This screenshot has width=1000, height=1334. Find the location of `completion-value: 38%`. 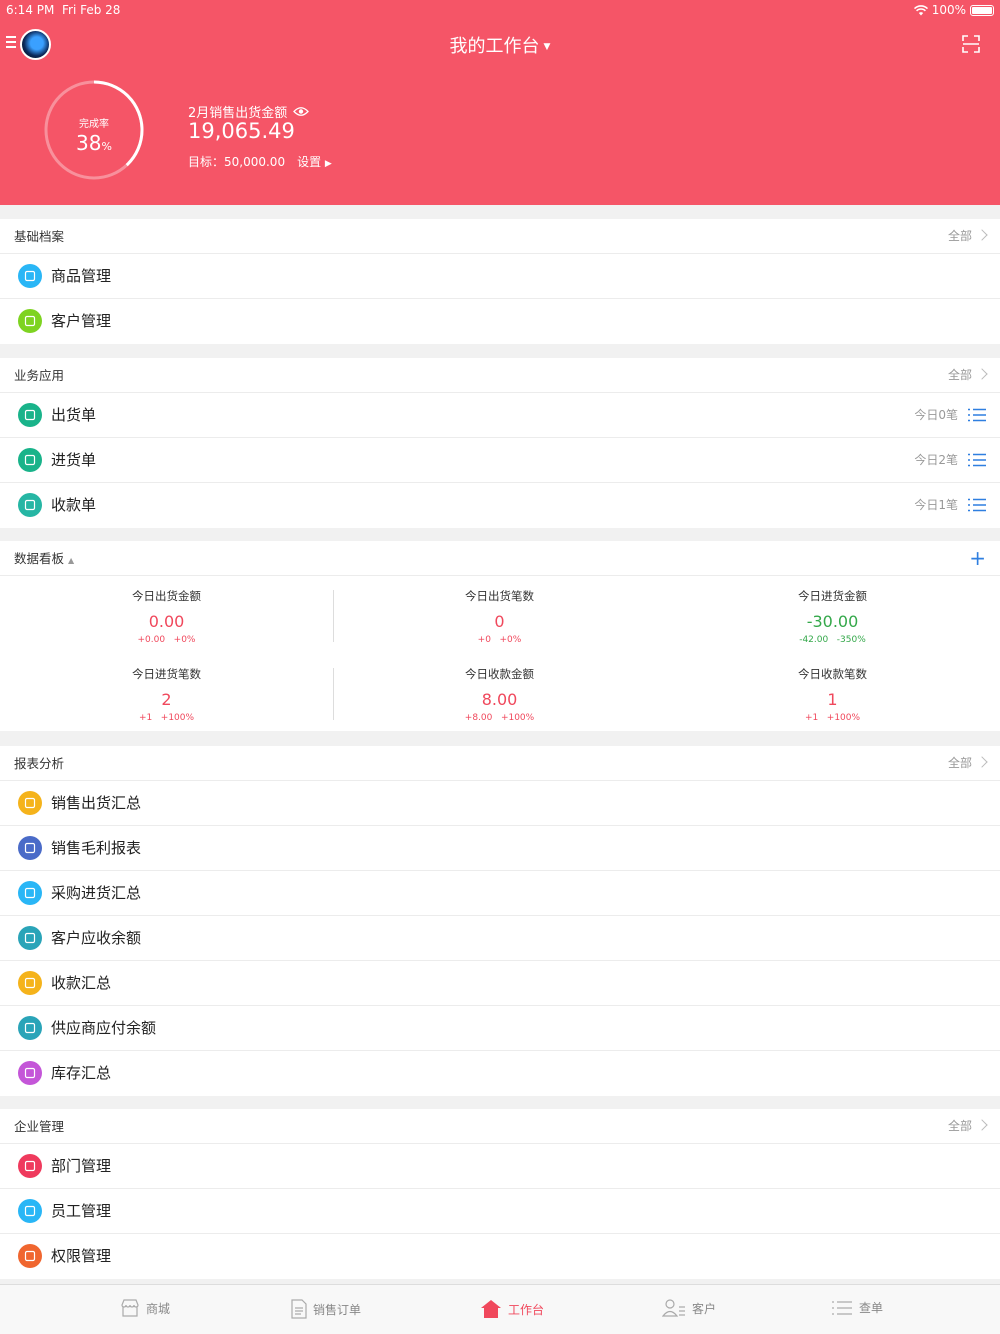

completion-value: 38% is located at coordinates (94, 143).